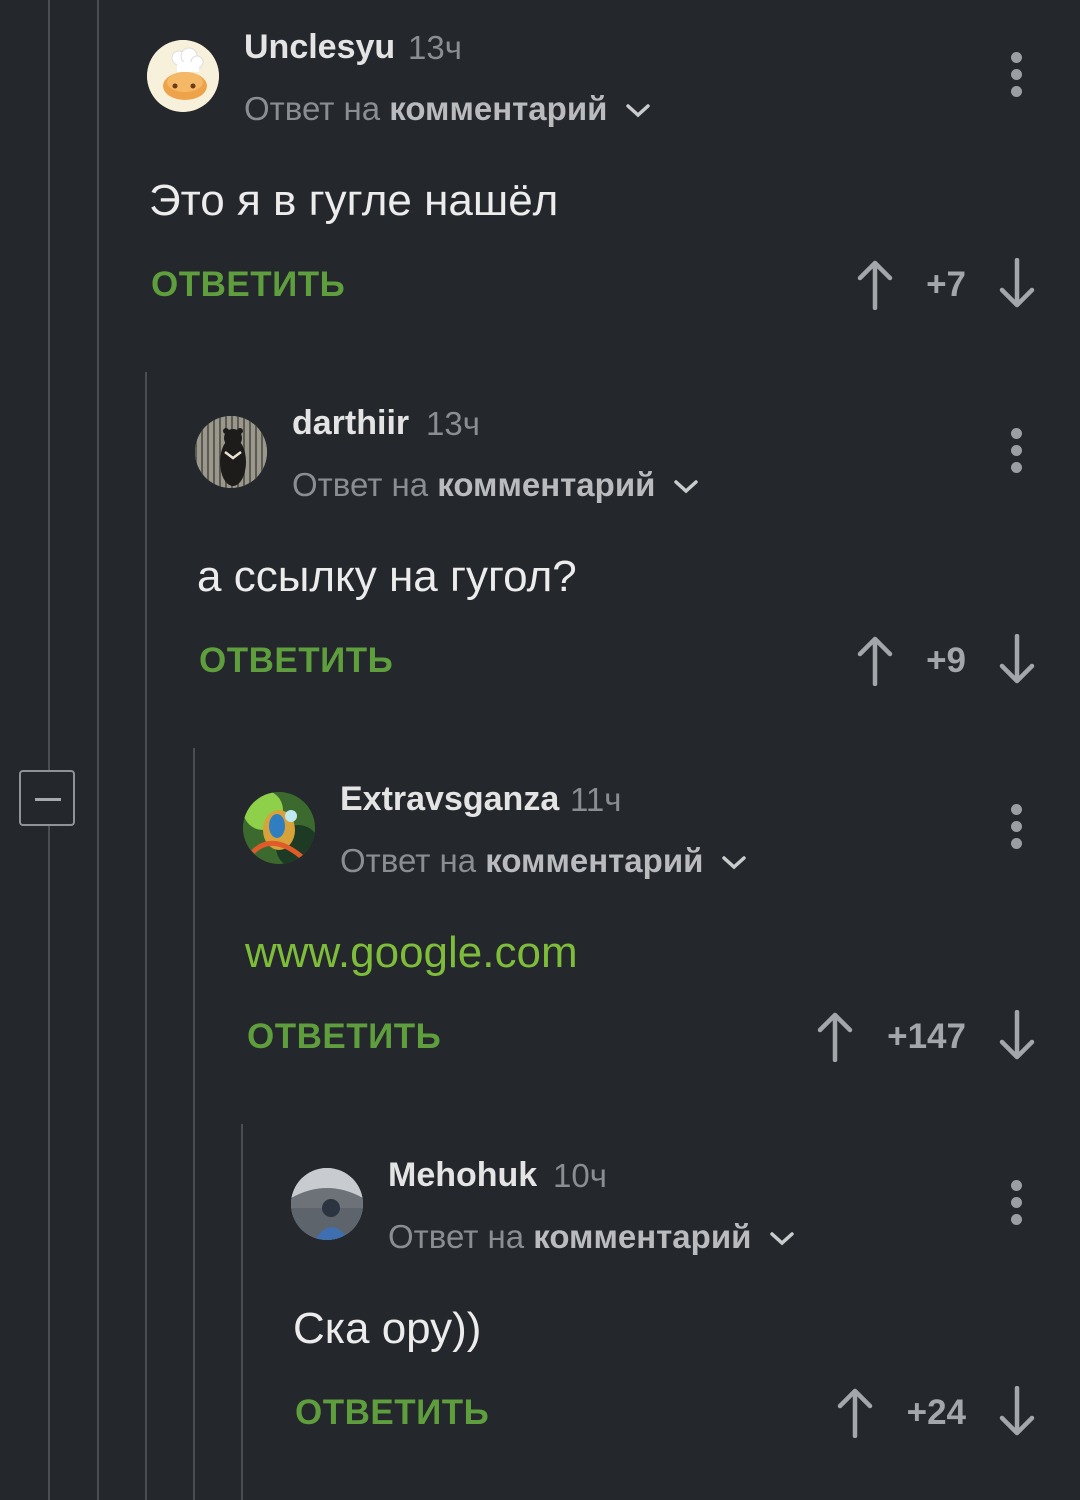 This screenshot has height=1500, width=1080. Describe the element at coordinates (462, 1175) in the screenshot. I see `username: Mehohuk` at that location.